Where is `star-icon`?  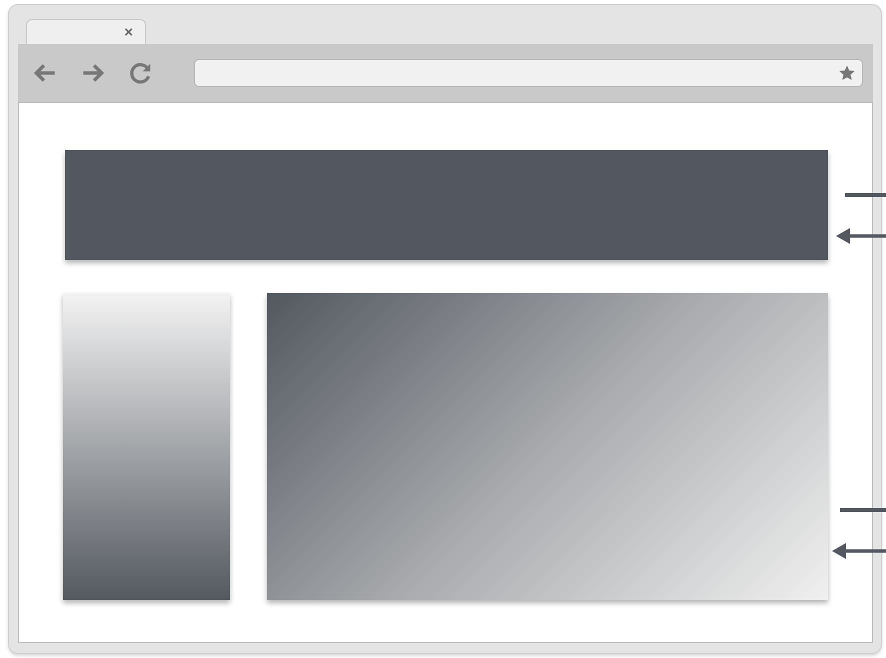 star-icon is located at coordinates (847, 73).